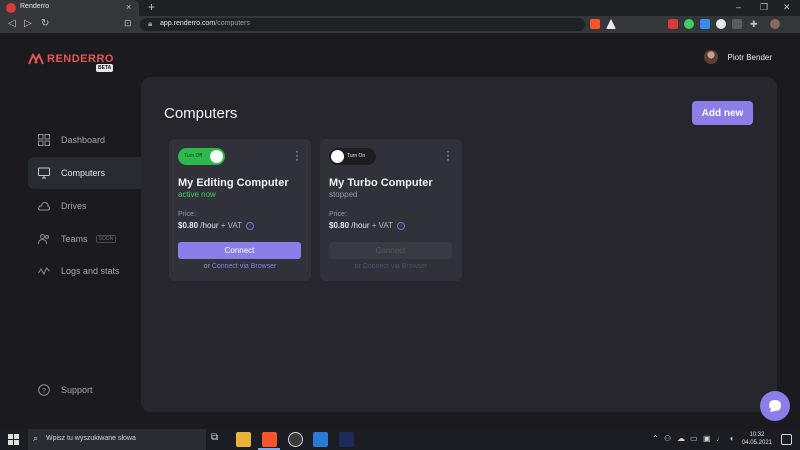 This screenshot has height=450, width=800. What do you see at coordinates (694, 438) in the screenshot?
I see `tray-display-icon: ▭` at bounding box center [694, 438].